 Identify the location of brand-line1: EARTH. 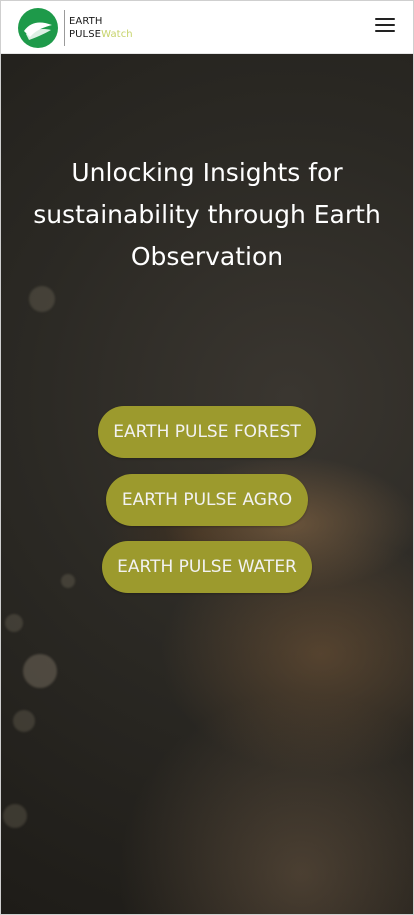
(86, 21).